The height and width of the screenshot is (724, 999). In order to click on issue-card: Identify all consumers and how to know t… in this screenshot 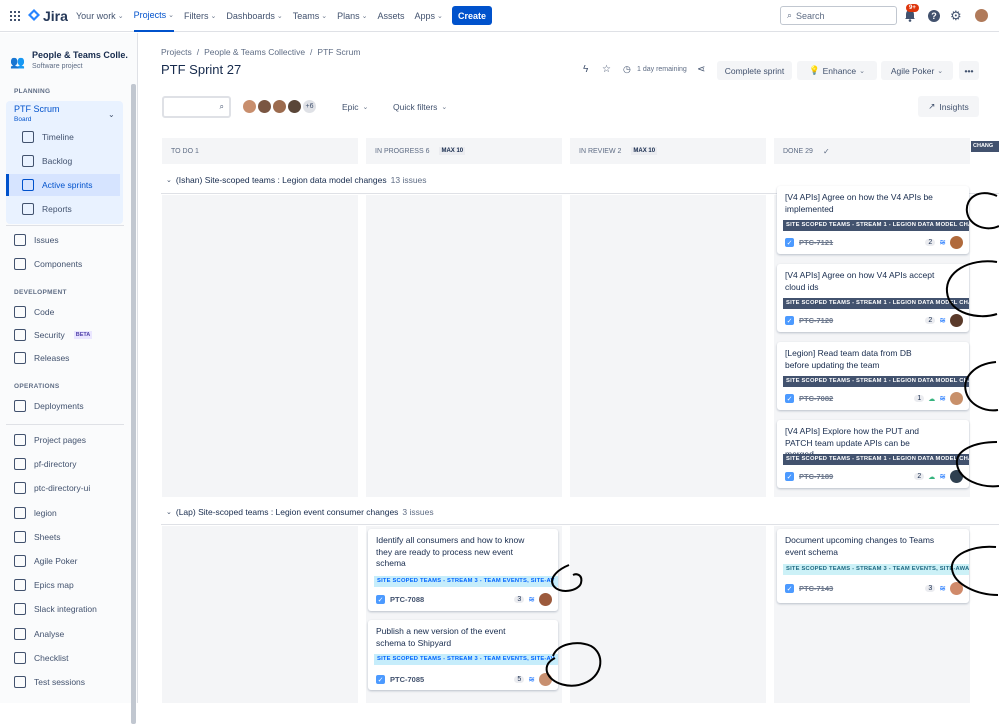, I will do `click(463, 570)`.